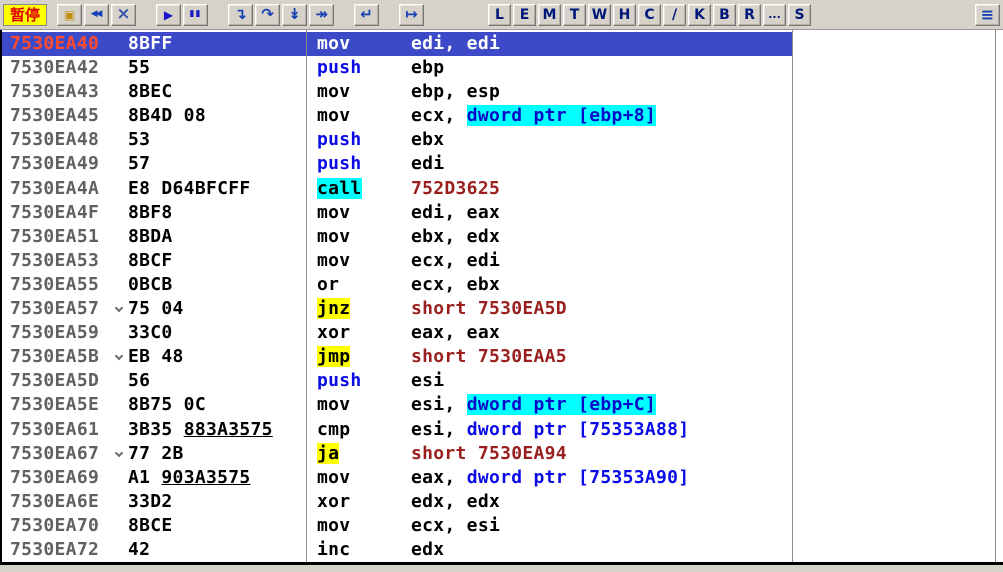 The height and width of the screenshot is (572, 1003). Describe the element at coordinates (217, 189) in the screenshot. I see `bytes-cell: E8 D64BFCFF` at that location.